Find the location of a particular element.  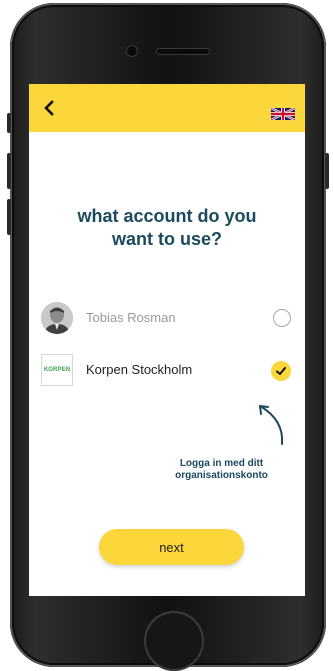

person-photo-icon is located at coordinates (57, 318).